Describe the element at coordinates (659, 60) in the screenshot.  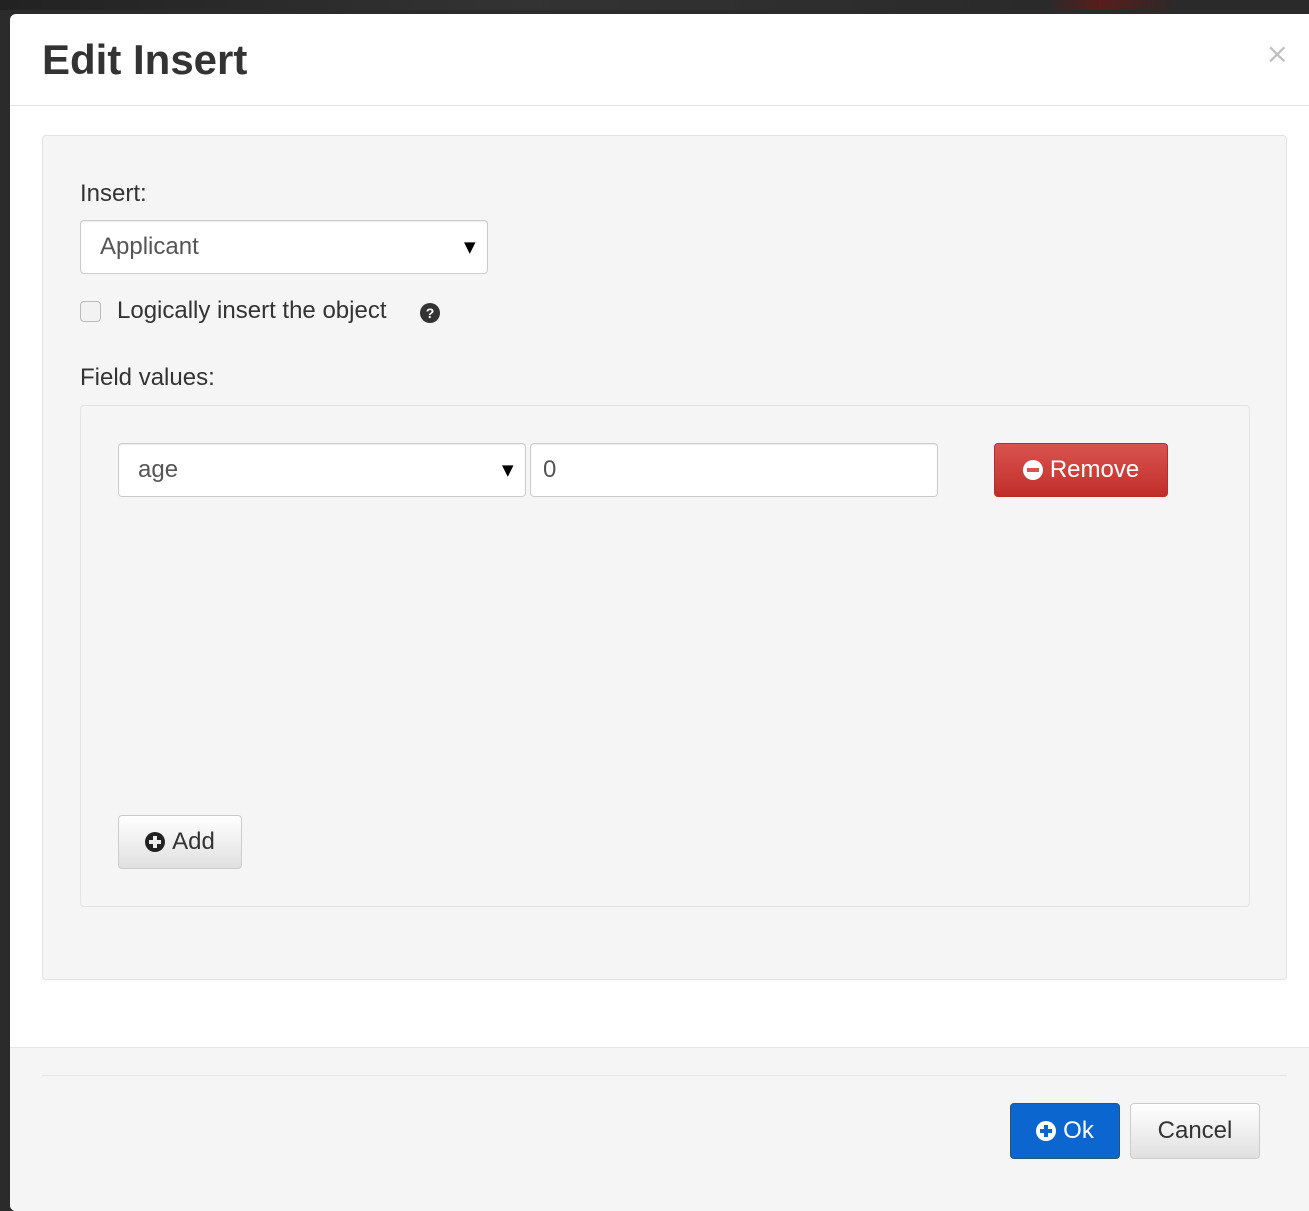
I see `modal-header: Edit Insert ×` at that location.